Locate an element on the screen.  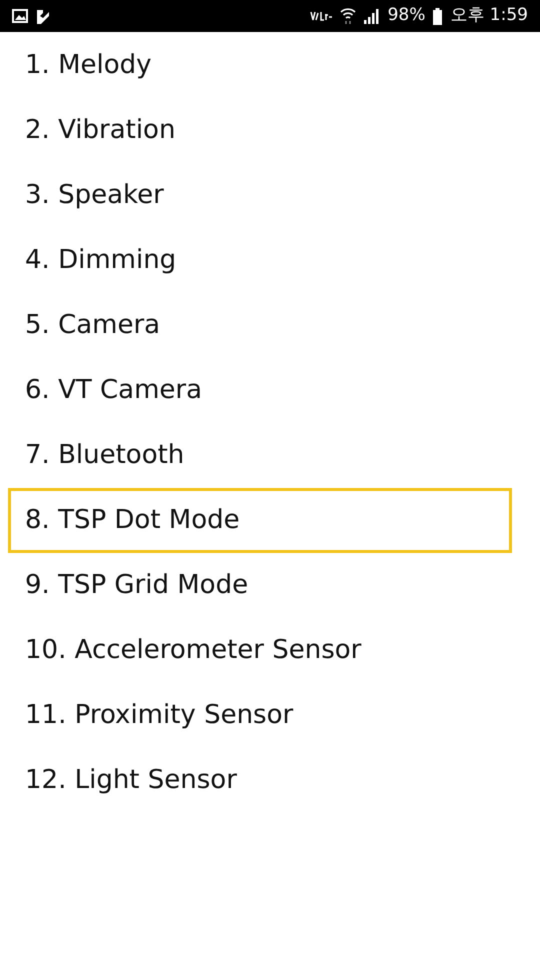
menu-item: 2. Vibration is located at coordinates (260, 130).